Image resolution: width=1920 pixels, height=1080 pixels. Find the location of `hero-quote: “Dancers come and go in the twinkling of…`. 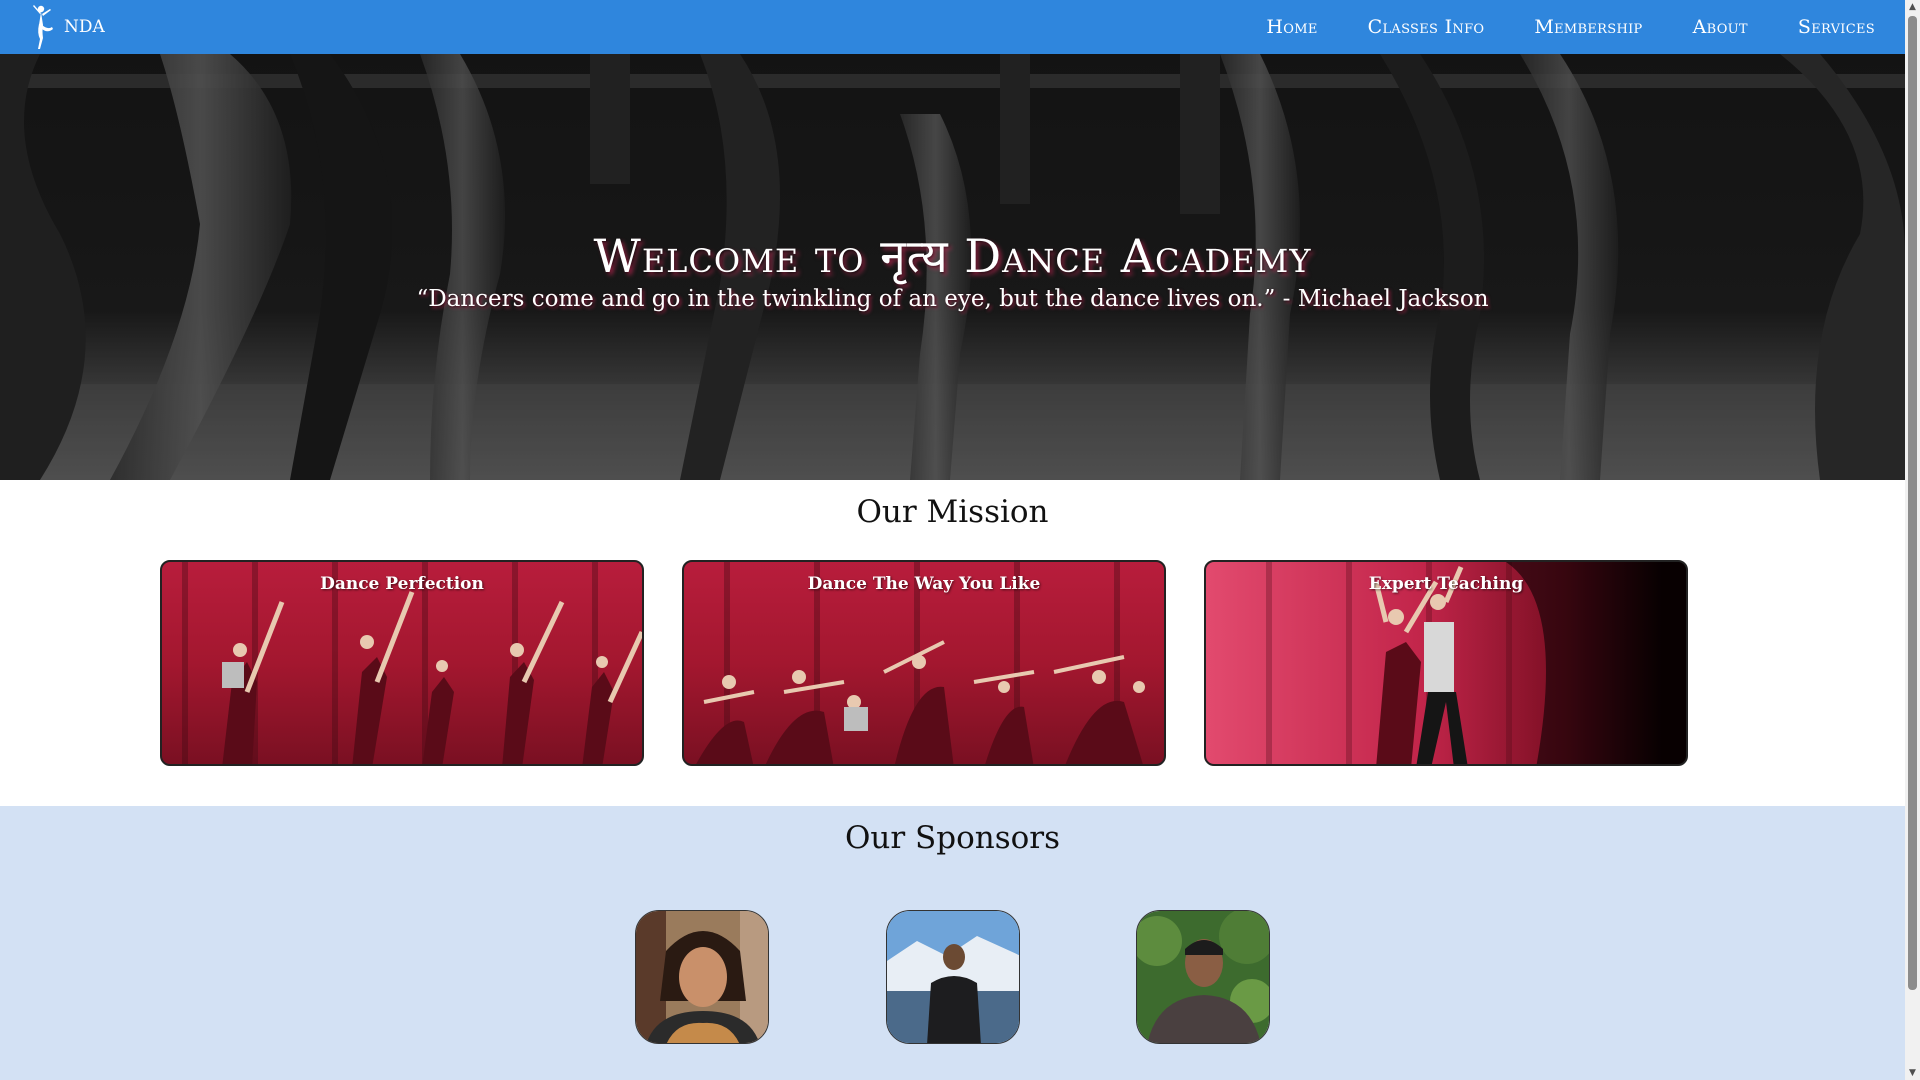

hero-quote: “Dancers come and go in the twinkling of… is located at coordinates (952, 299).